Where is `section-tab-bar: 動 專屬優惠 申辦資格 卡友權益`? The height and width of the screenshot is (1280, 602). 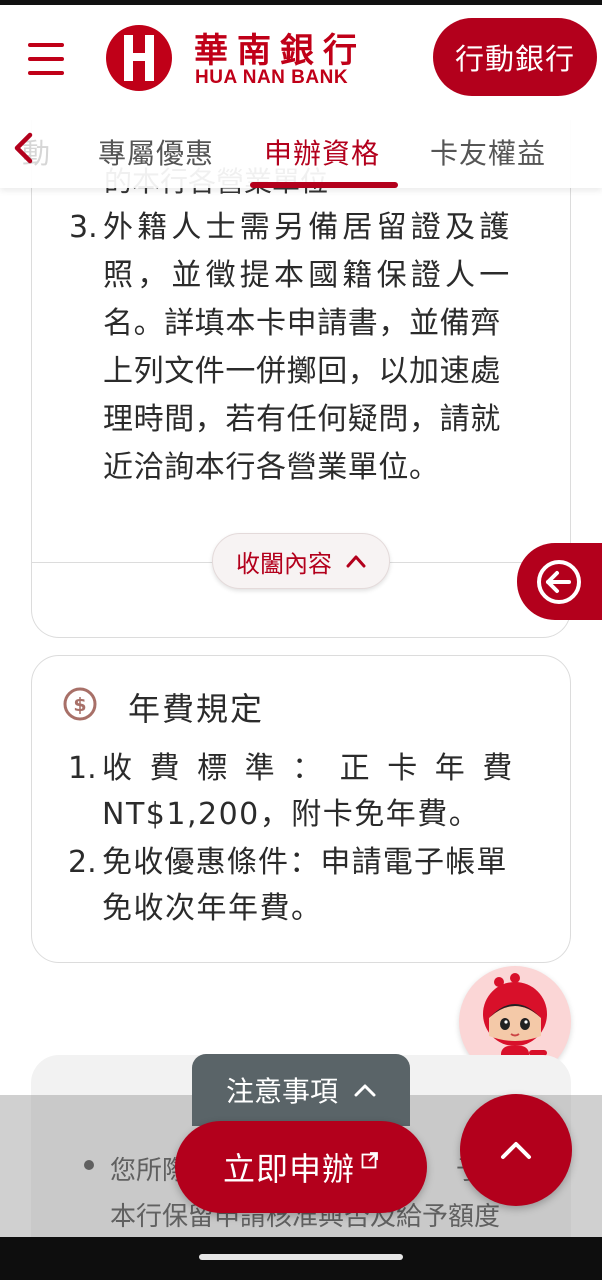
section-tab-bar: 動 專屬優惠 申辦資格 卡友權益 is located at coordinates (301, 148).